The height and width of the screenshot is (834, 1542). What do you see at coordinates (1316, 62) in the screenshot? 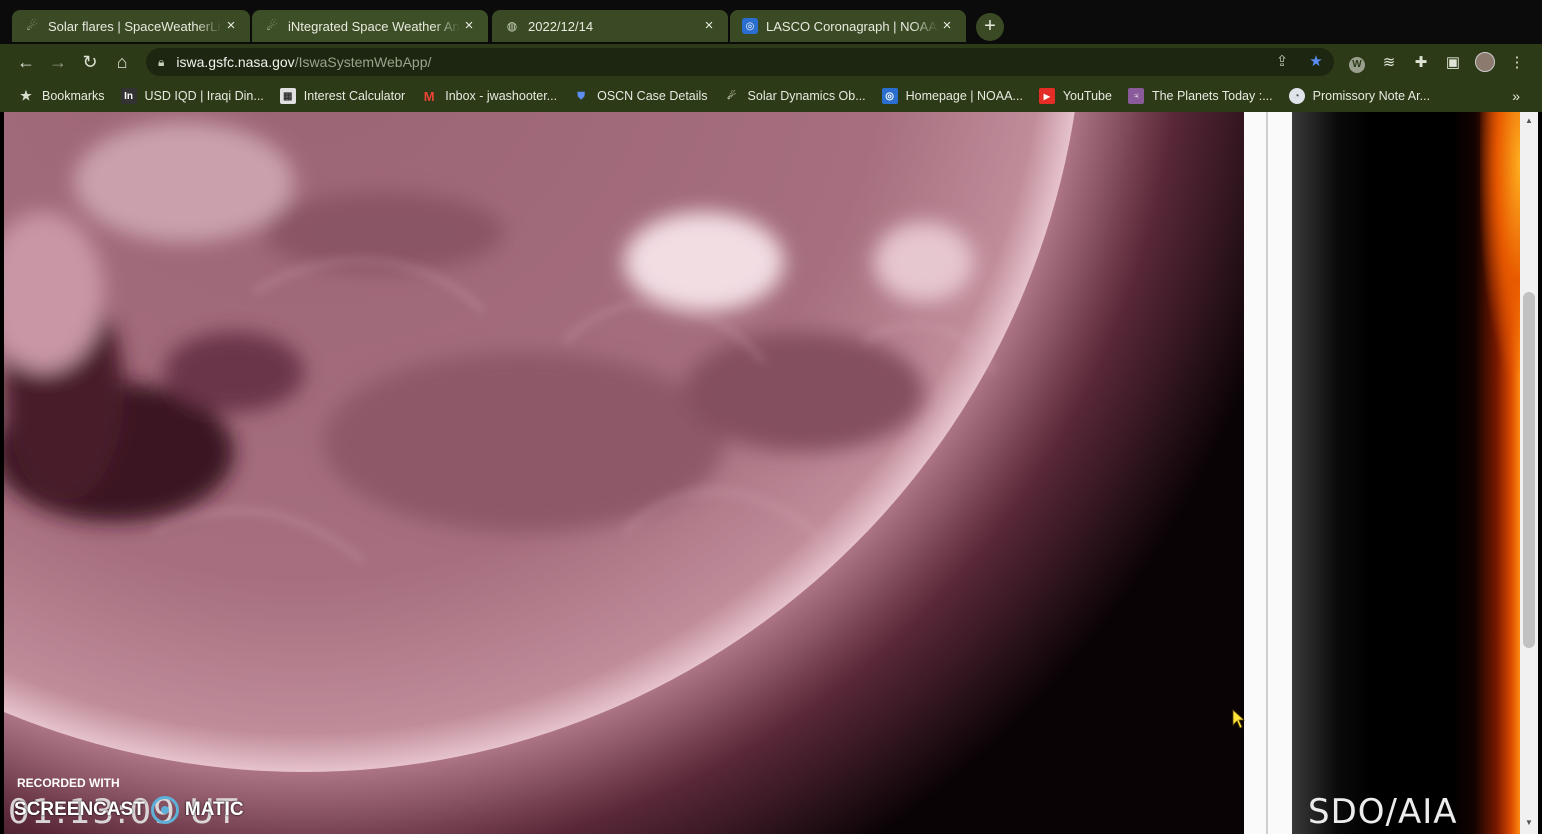
I see `bookmark-star-icon: ★` at bounding box center [1316, 62].